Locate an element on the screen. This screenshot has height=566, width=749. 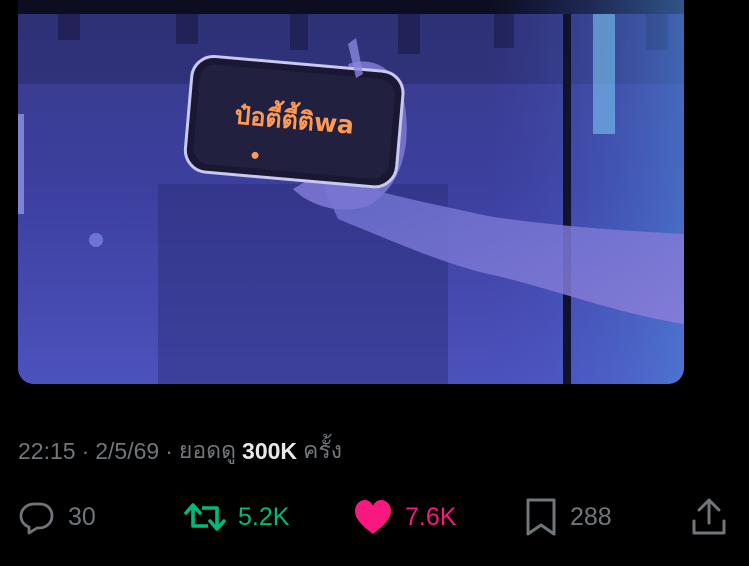
views-count: 300K is located at coordinates (269, 451).